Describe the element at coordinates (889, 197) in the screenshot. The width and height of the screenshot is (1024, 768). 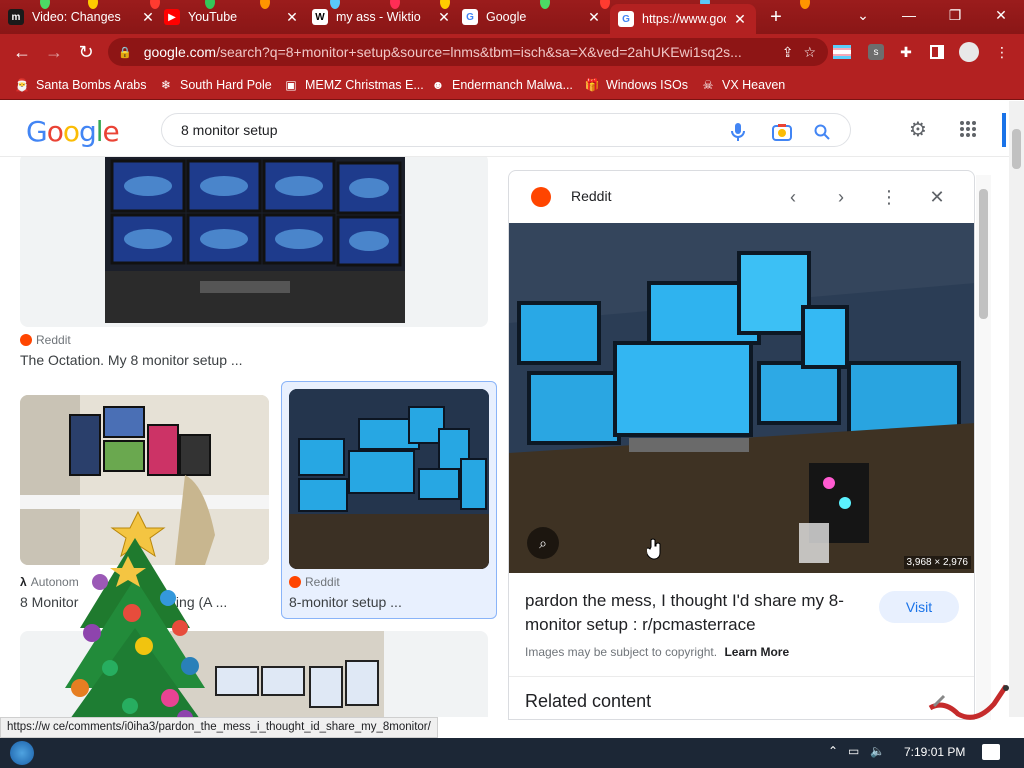
I see `more-options-button: ⋮` at that location.